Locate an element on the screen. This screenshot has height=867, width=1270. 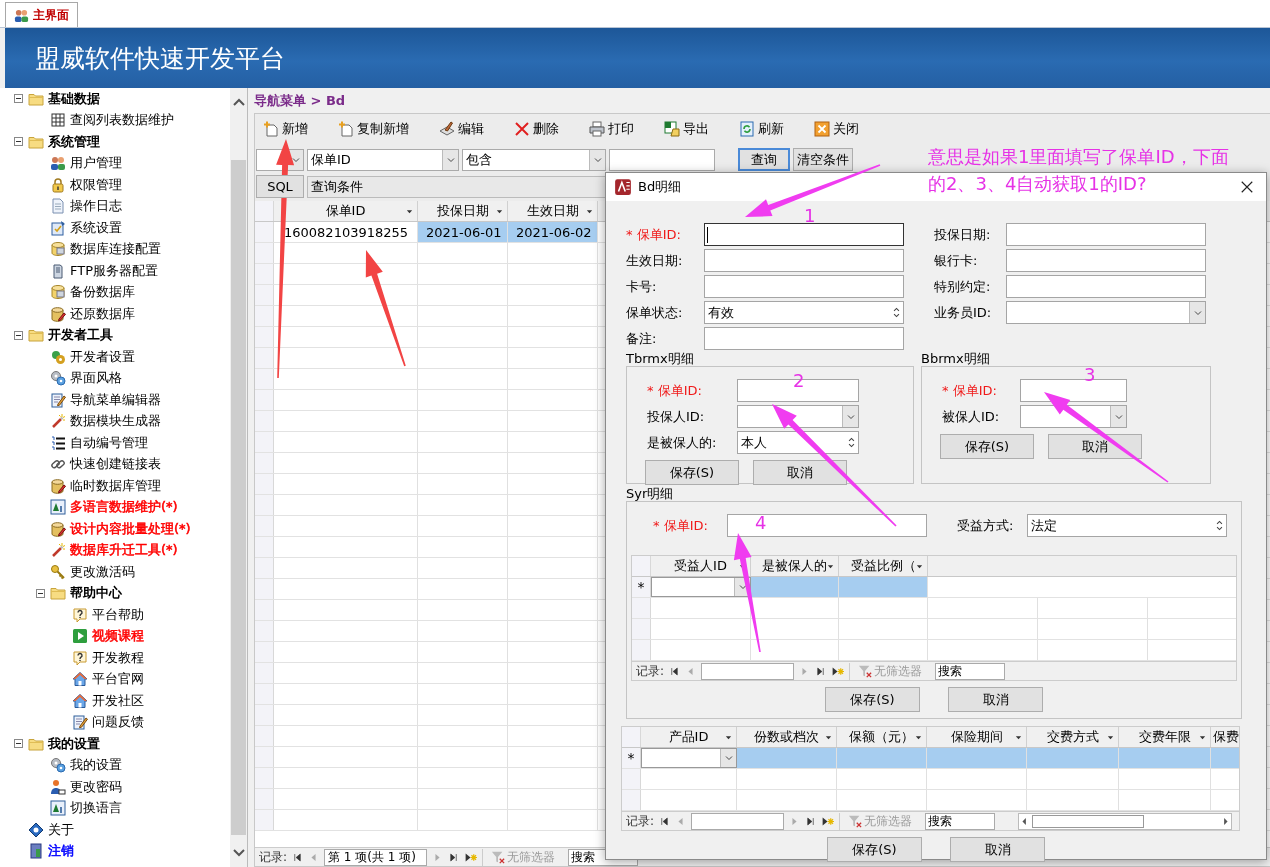
field-label: 保单状态: is located at coordinates (654, 312).